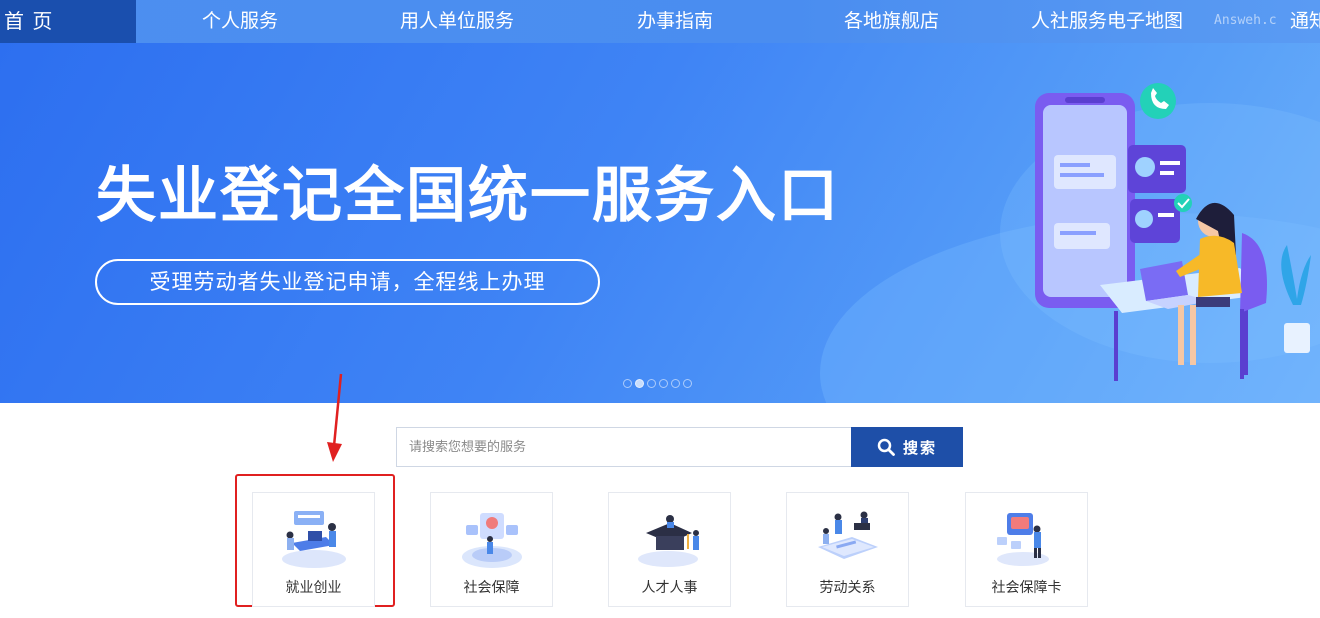  I want to click on service-card-talent: 人才人事, so click(669, 549).